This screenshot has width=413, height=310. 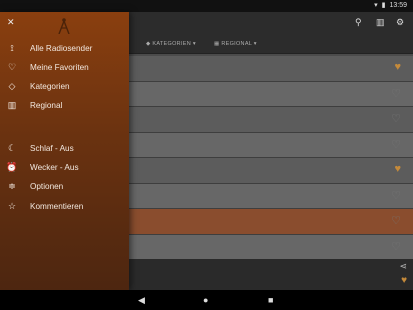 What do you see at coordinates (12, 166) in the screenshot?
I see `alarm-clock-icon: ⏰` at bounding box center [12, 166].